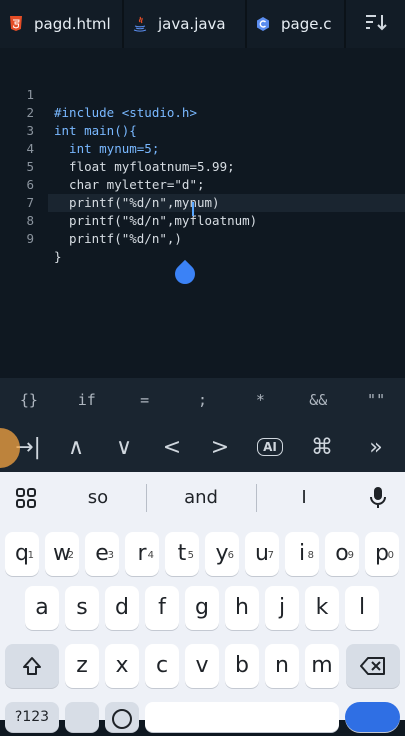 Image resolution: width=405 pixels, height=736 pixels. Describe the element at coordinates (125, 112) in the screenshot. I see `code-text: #include <studio.h>` at that location.